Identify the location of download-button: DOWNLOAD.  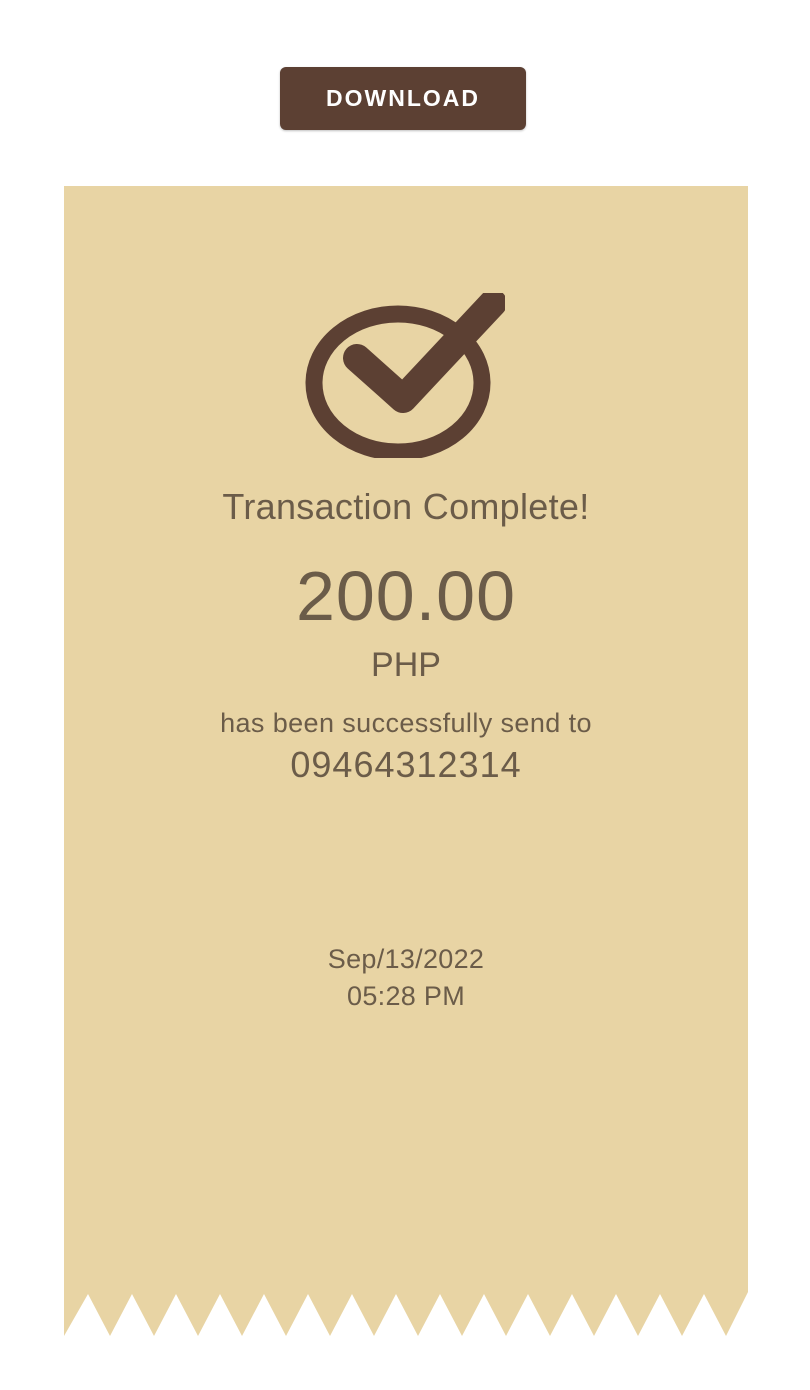
(403, 98).